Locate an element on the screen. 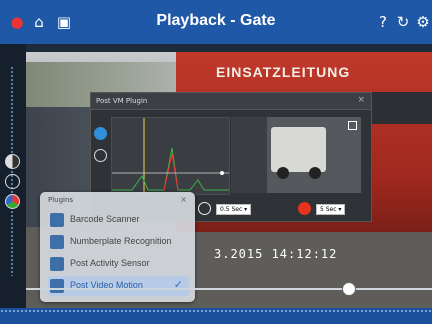  title-bar: ● ⌂ ▣ Playback - Gate ? ↻ ⚙ is located at coordinates (216, 22).